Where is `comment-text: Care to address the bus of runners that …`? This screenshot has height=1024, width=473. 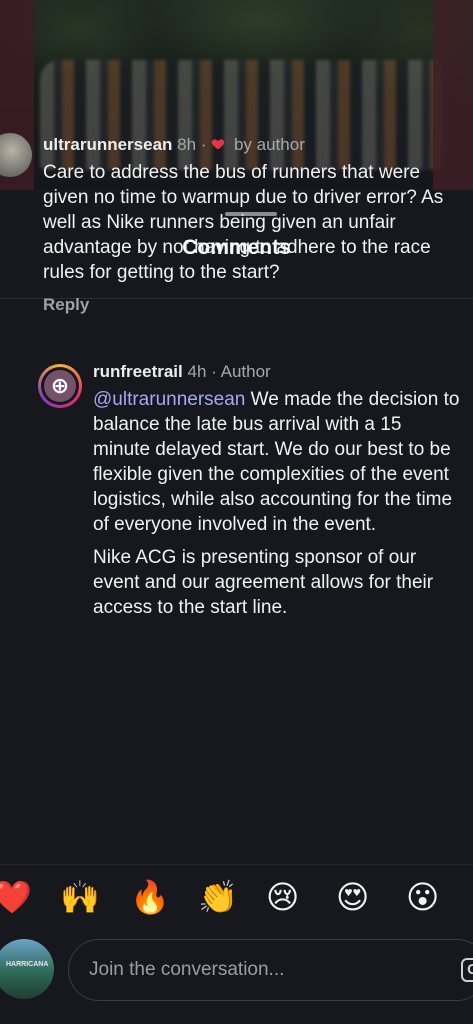 comment-text: Care to address the bus of runners that … is located at coordinates (243, 222).